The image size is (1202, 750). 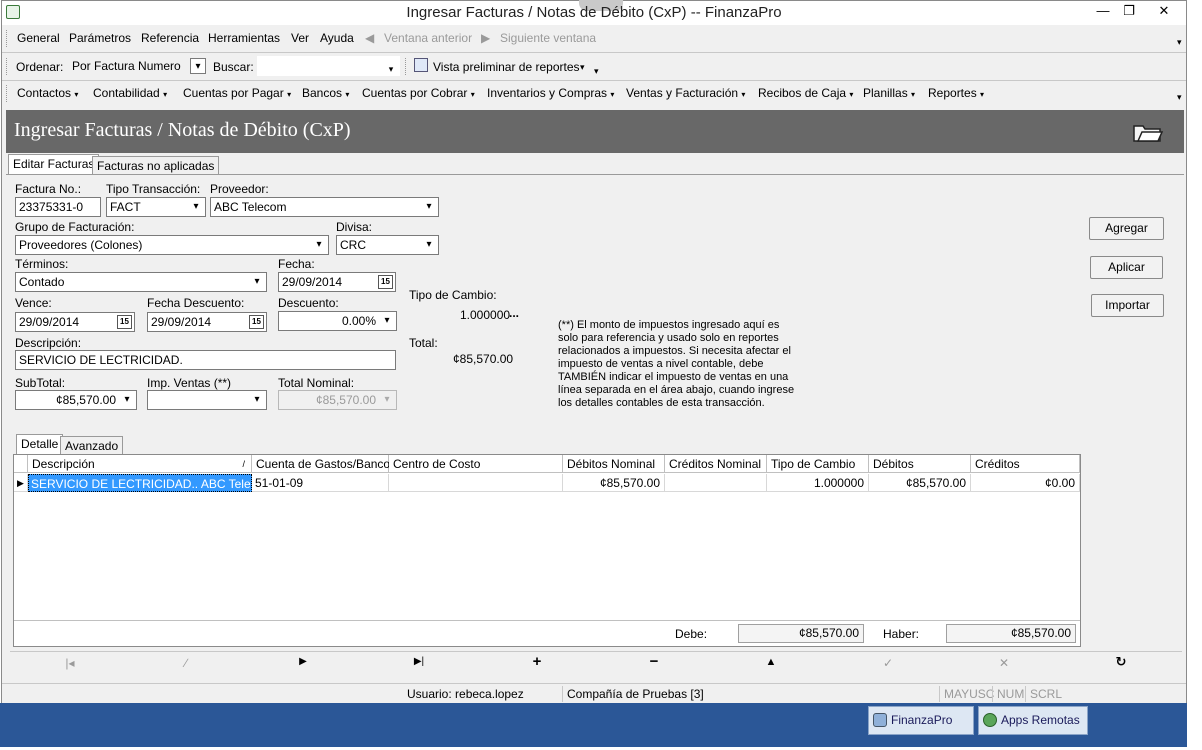 I want to click on col-creditos-nominal: Créditos Nominal, so click(x=716, y=464).